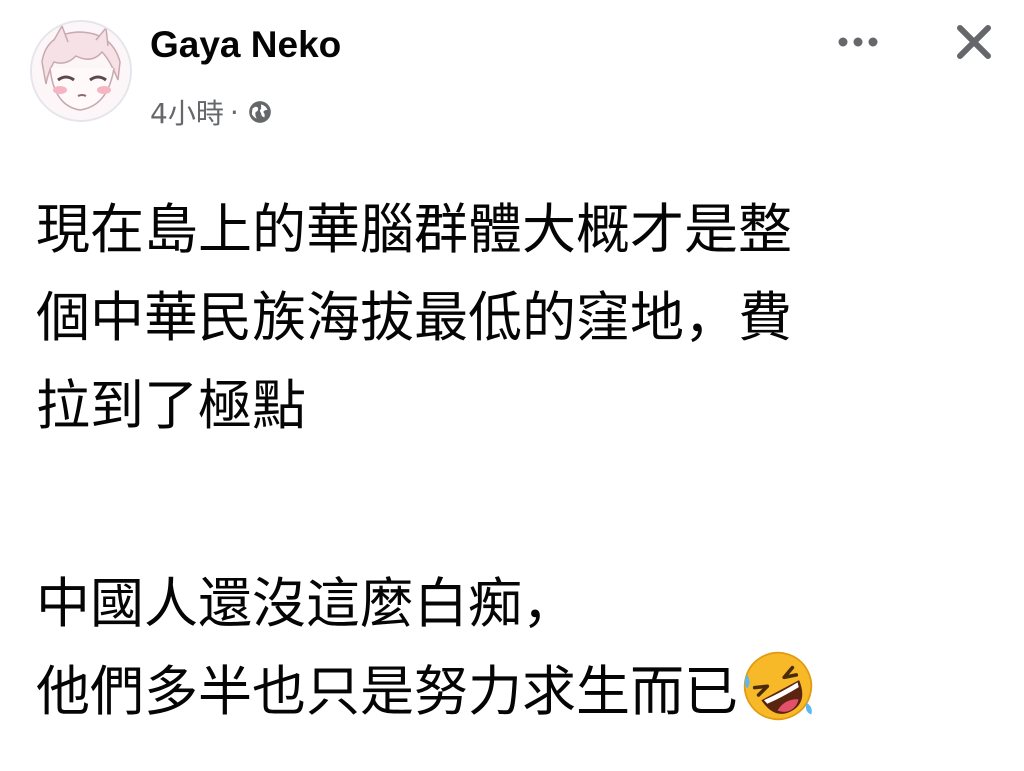 This screenshot has width=1024, height=771. What do you see at coordinates (187, 112) in the screenshot?
I see `post-timestamp: 4小時` at bounding box center [187, 112].